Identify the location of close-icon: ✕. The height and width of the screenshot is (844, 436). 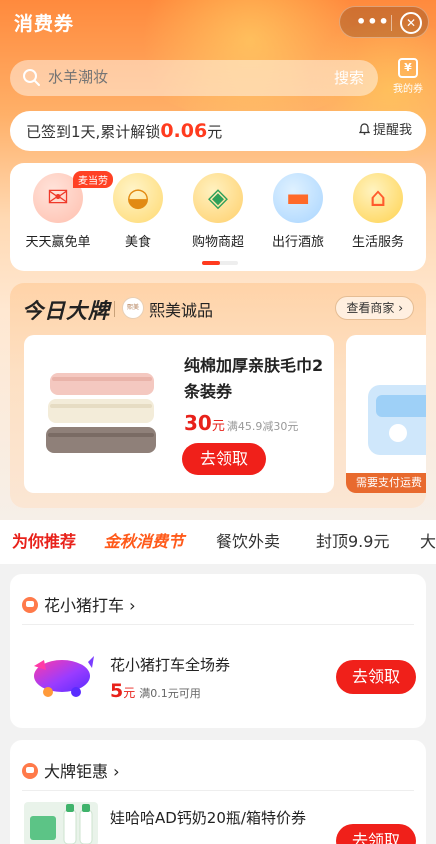
(411, 23).